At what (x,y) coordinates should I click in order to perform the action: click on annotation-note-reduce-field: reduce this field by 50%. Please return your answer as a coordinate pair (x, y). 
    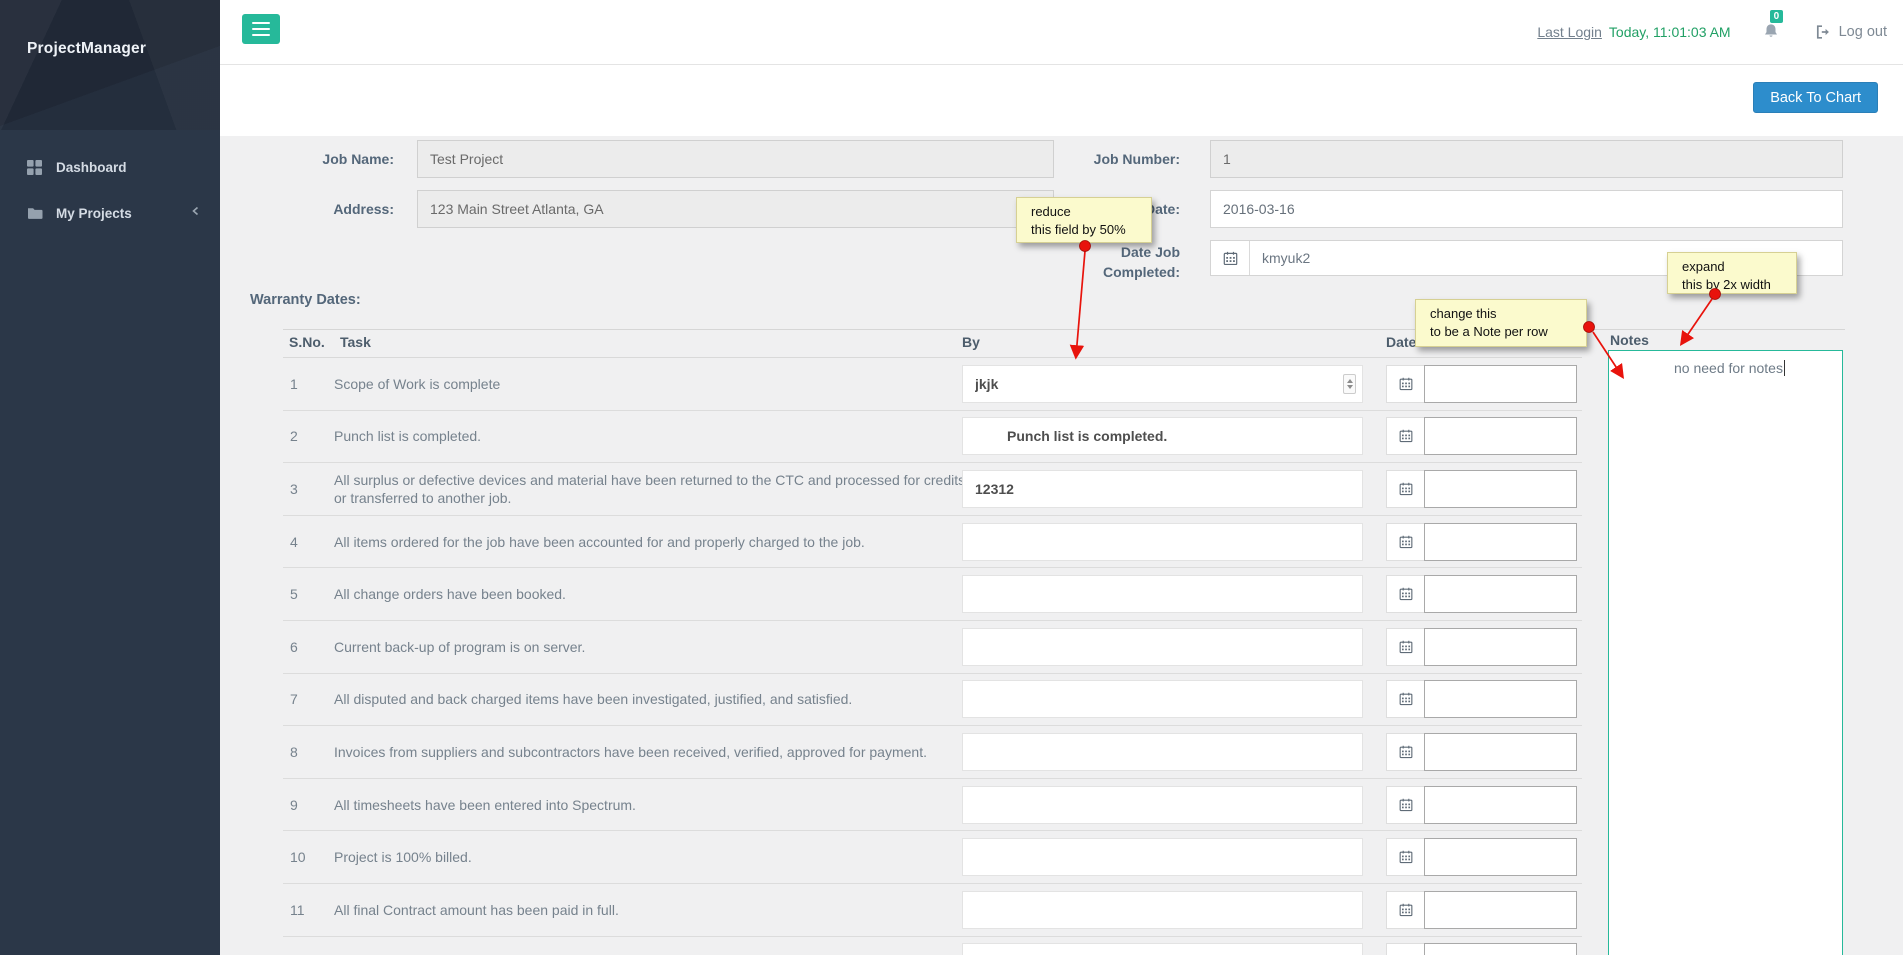
    Looking at the image, I should click on (1084, 220).